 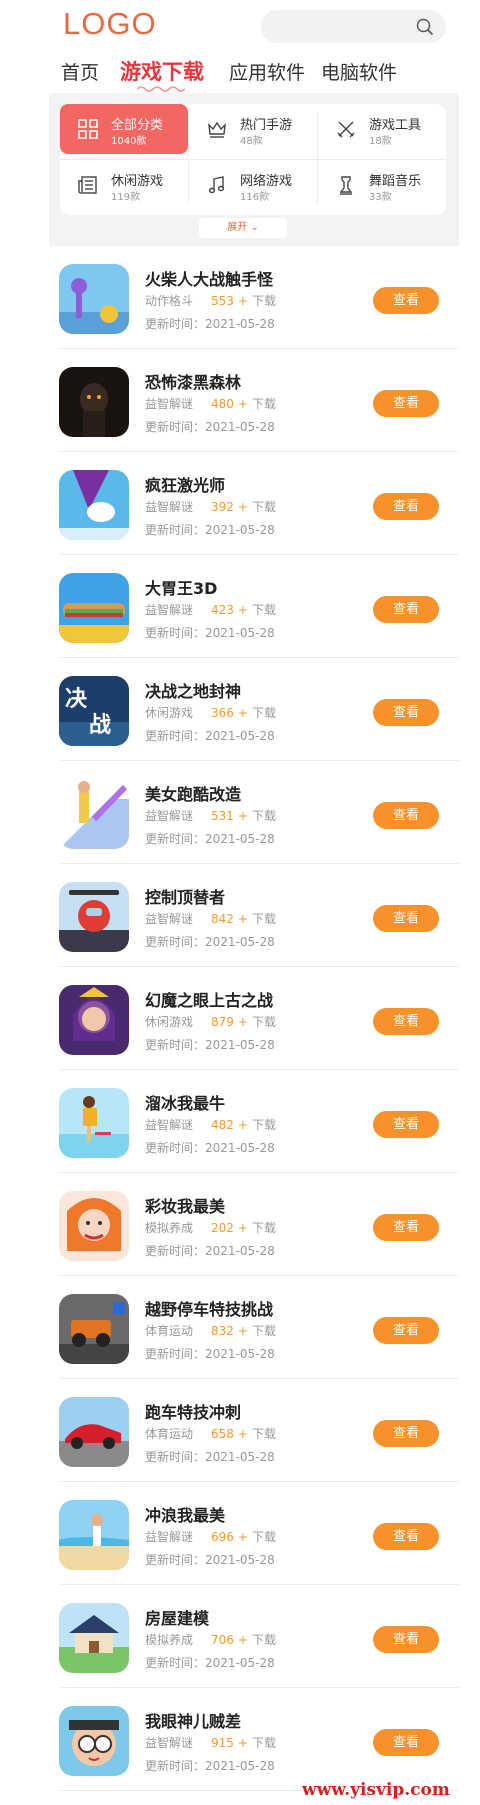 What do you see at coordinates (124, 129) in the screenshot?
I see `category-all: 全部分类 1040款` at bounding box center [124, 129].